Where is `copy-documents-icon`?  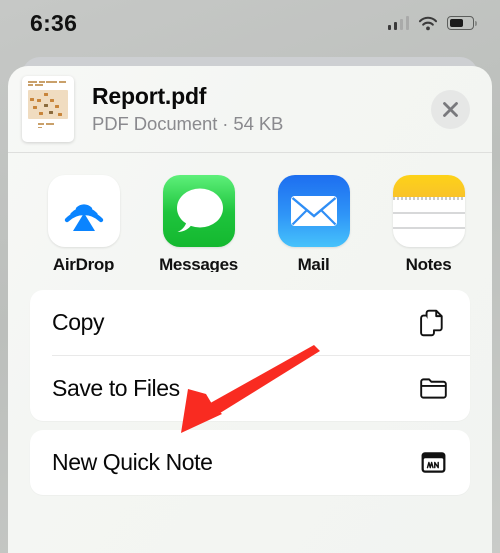 copy-documents-icon is located at coordinates (433, 323).